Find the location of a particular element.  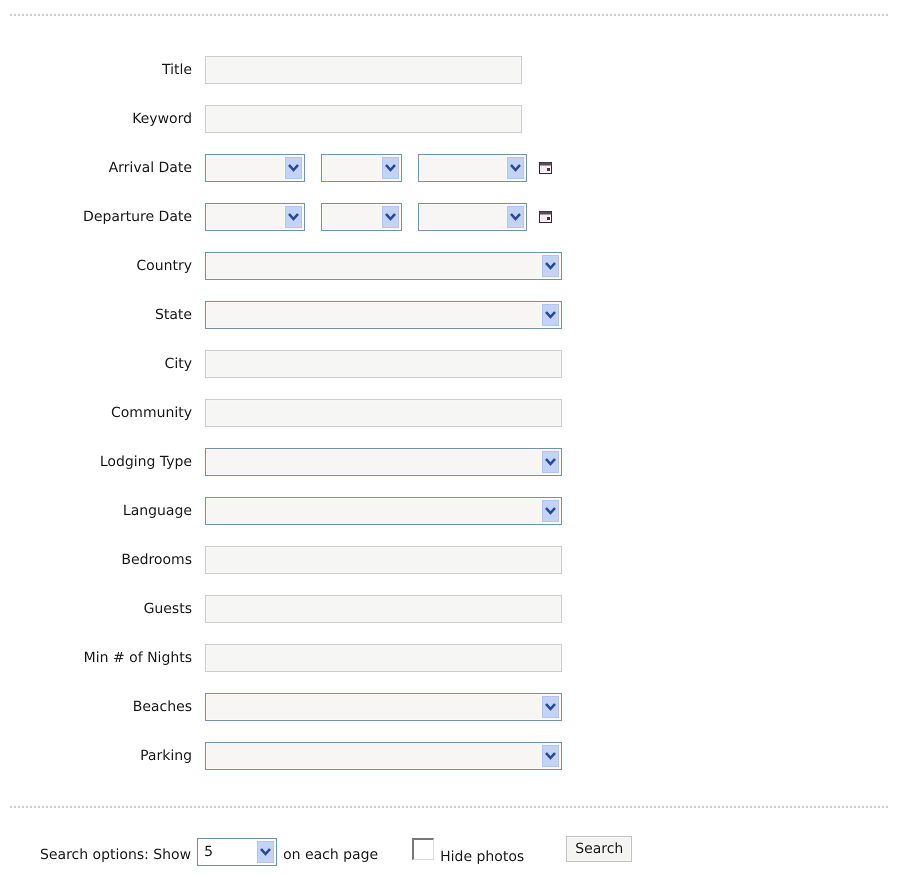

field-label: Bedrooms is located at coordinates (156, 560).